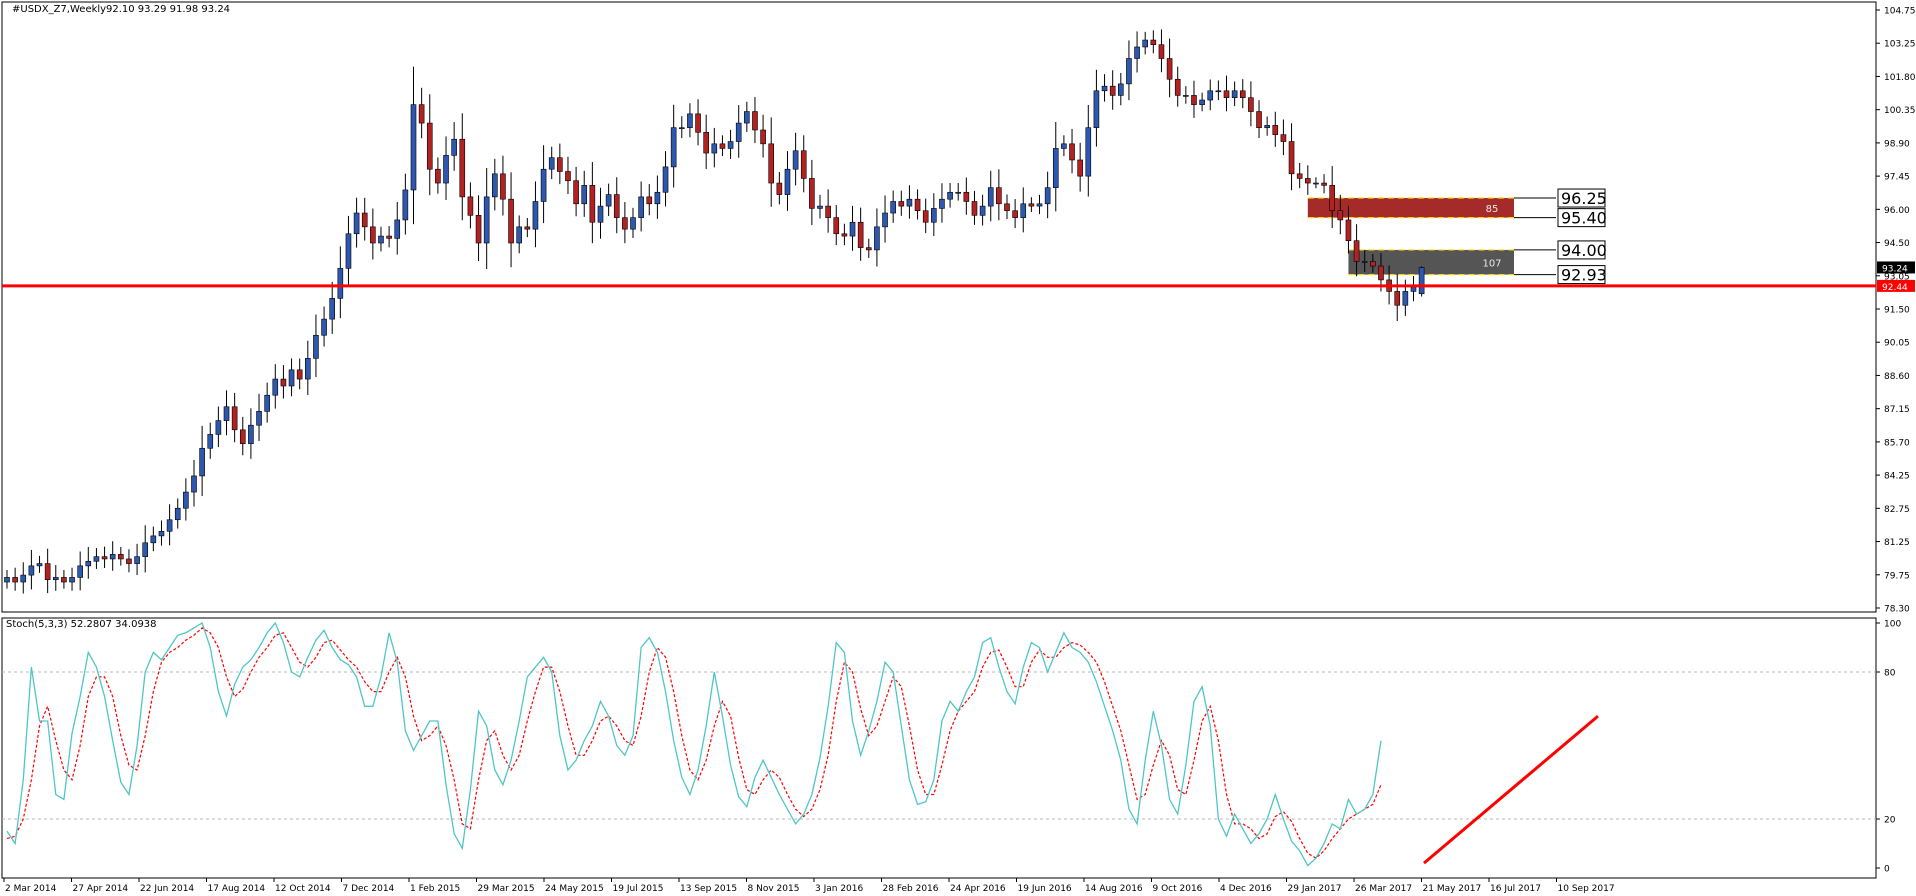 This screenshot has height=896, width=1916. I want to click on price-tick-label: 101.80, so click(1900, 78).